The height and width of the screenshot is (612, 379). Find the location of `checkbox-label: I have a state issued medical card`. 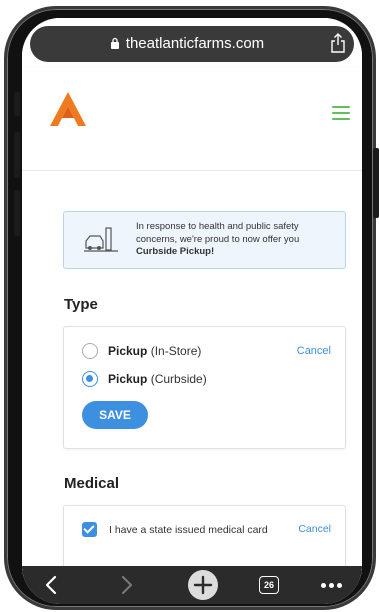

checkbox-label: I have a state issued medical card is located at coordinates (188, 529).